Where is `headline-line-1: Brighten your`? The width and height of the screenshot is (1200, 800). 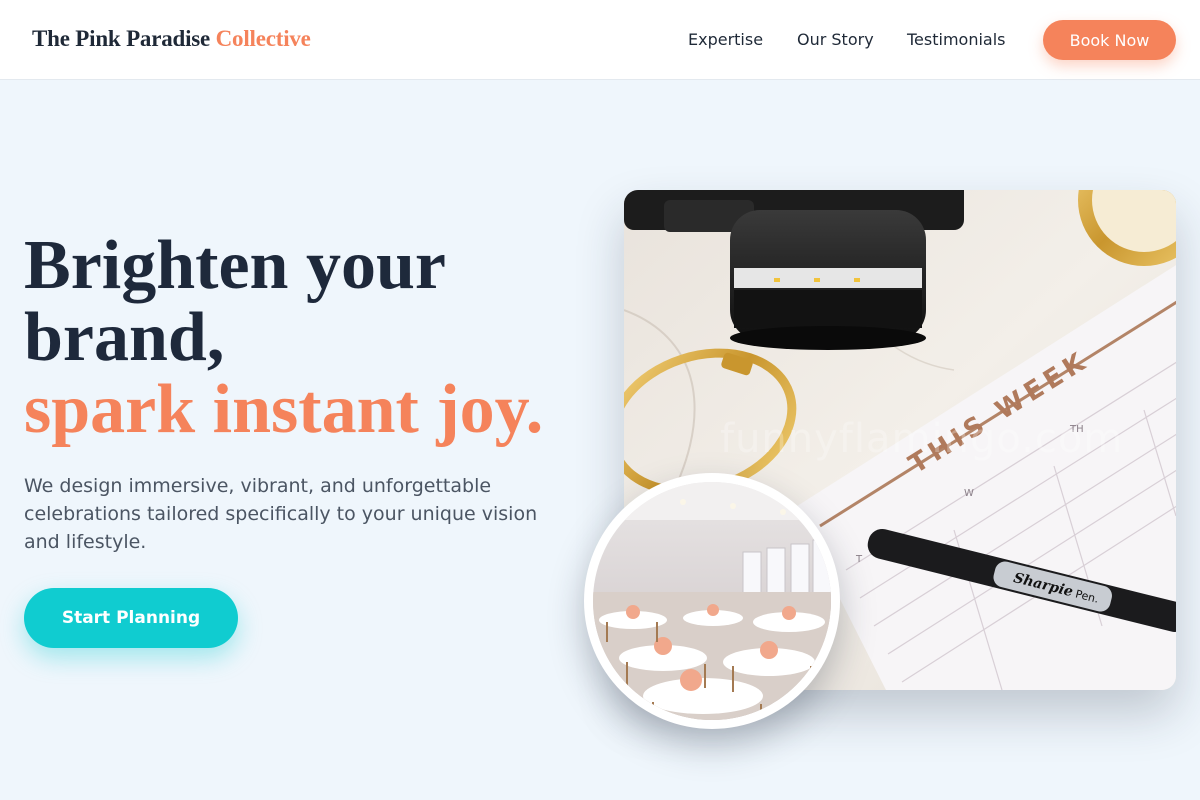
headline-line-1: Brighten your is located at coordinates (235, 265).